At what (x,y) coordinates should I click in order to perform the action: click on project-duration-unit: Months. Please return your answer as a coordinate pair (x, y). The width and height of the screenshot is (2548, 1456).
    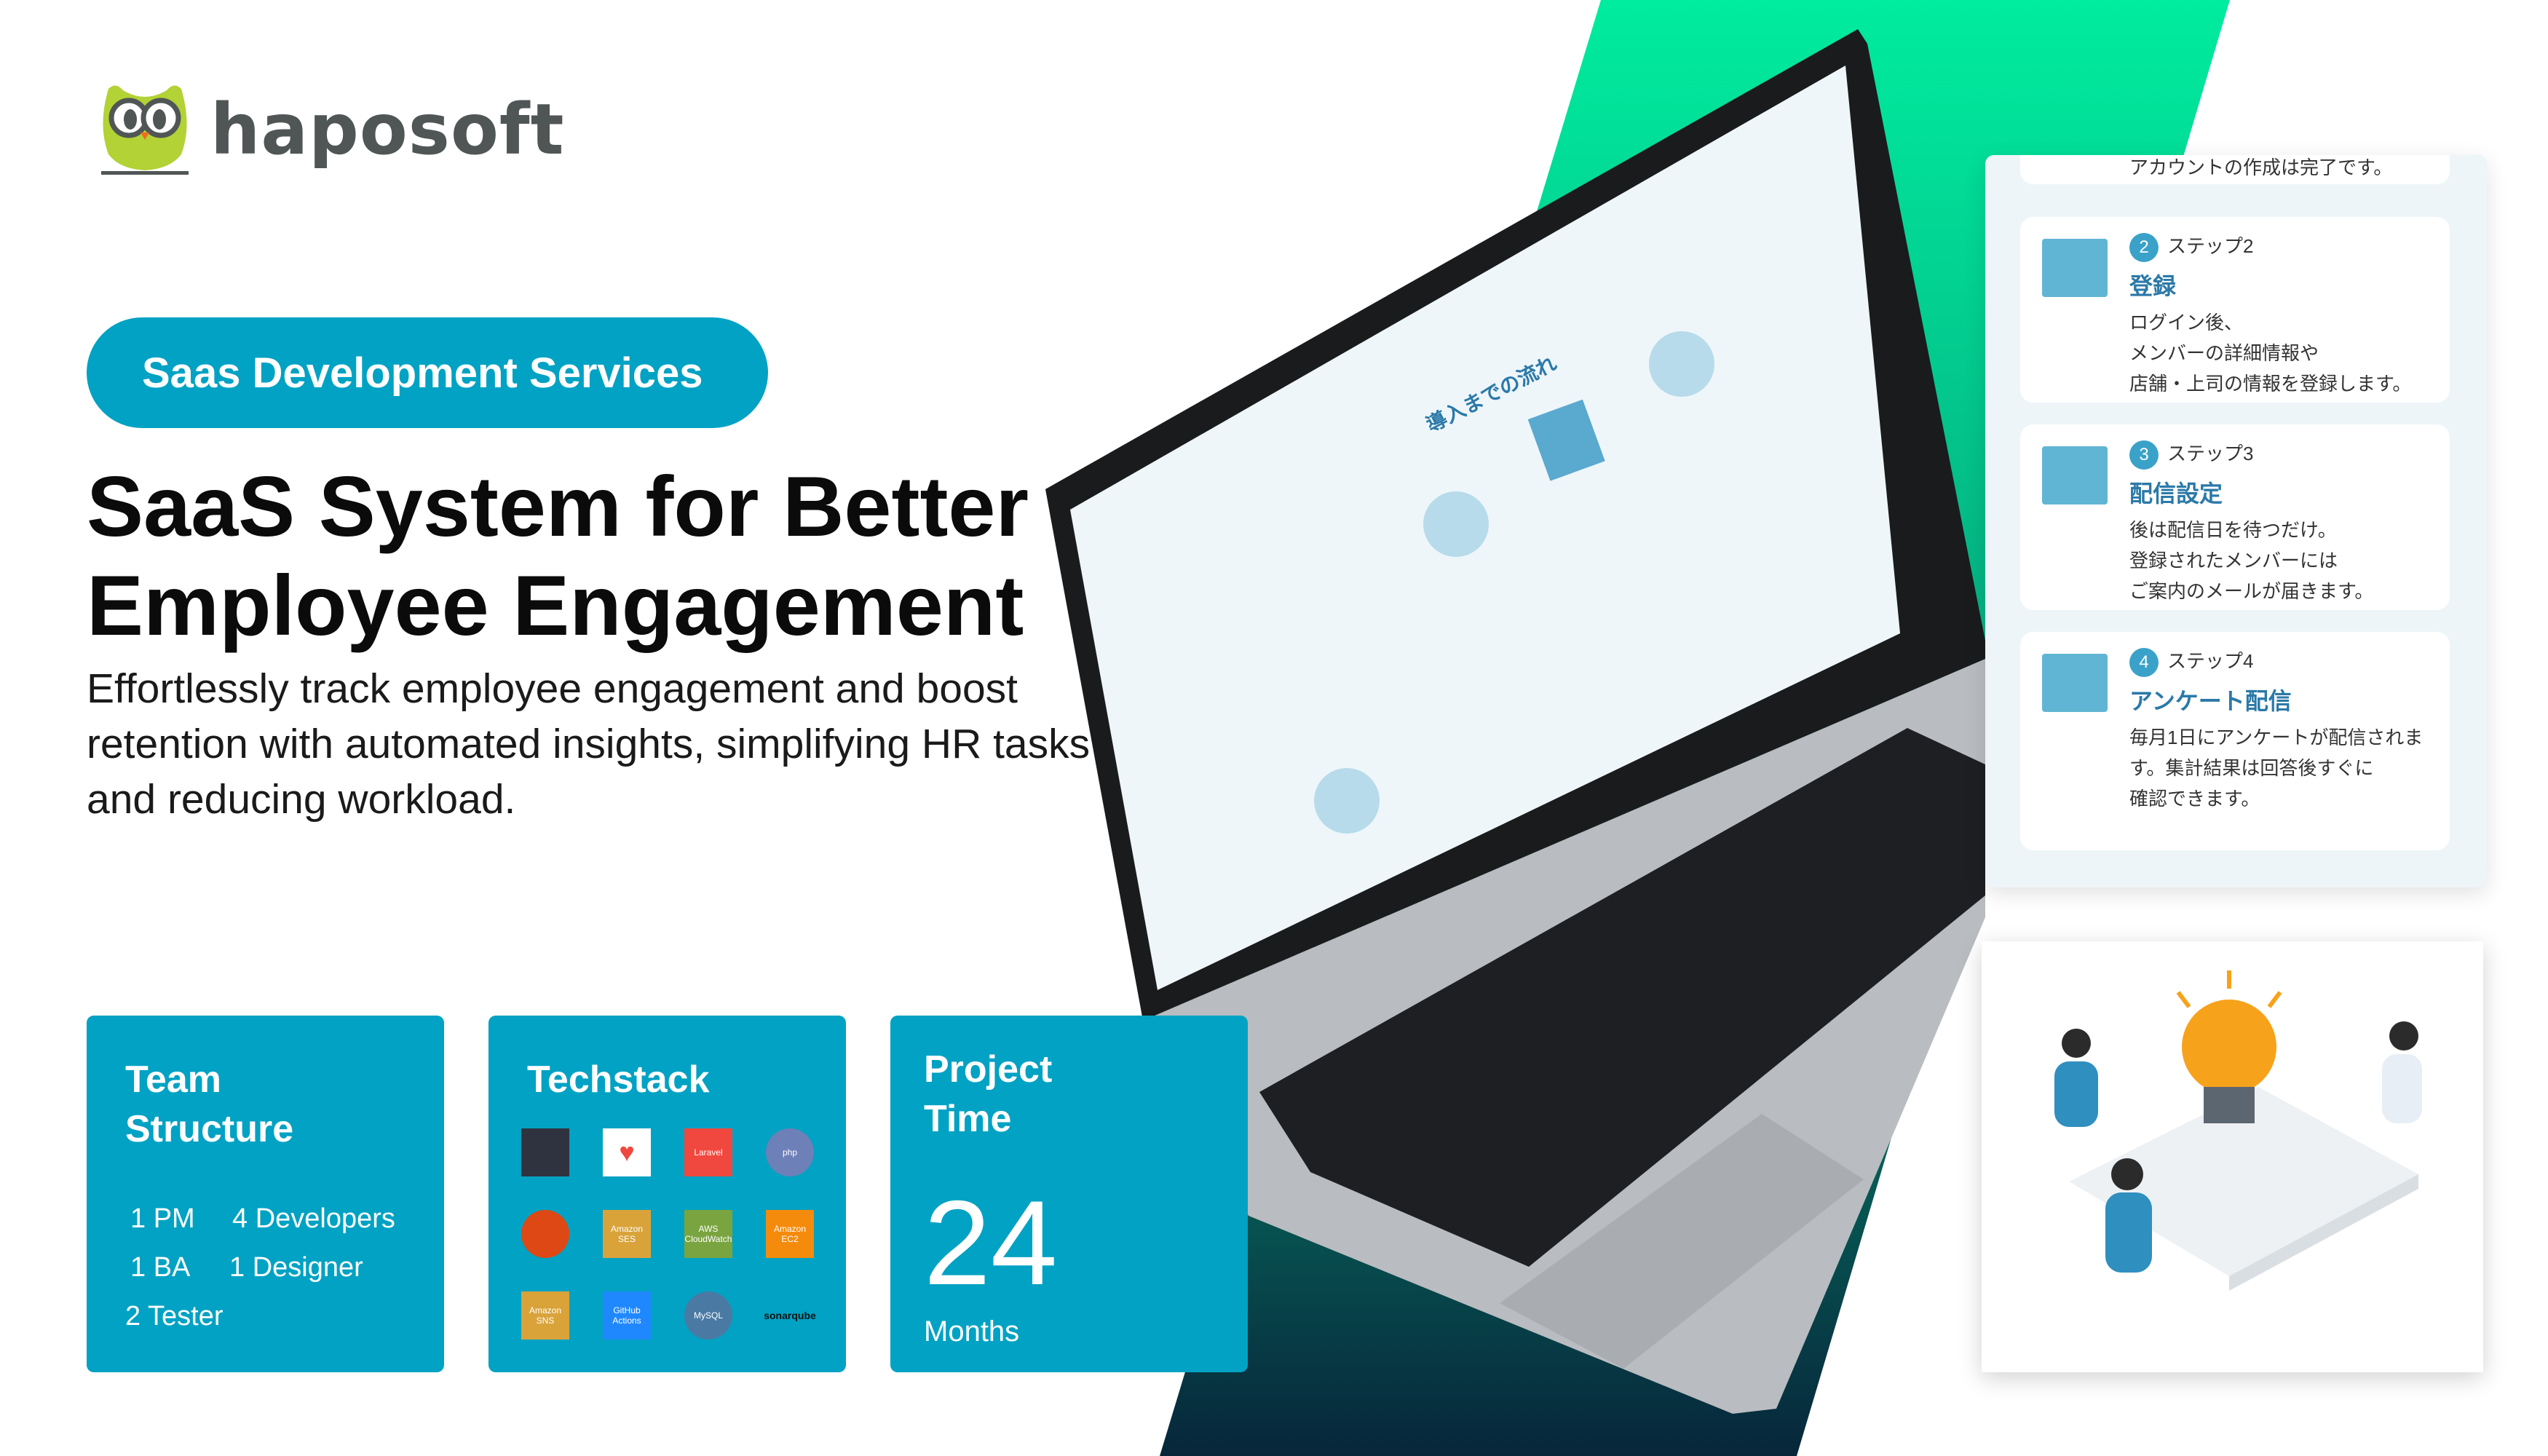
    Looking at the image, I should click on (972, 1331).